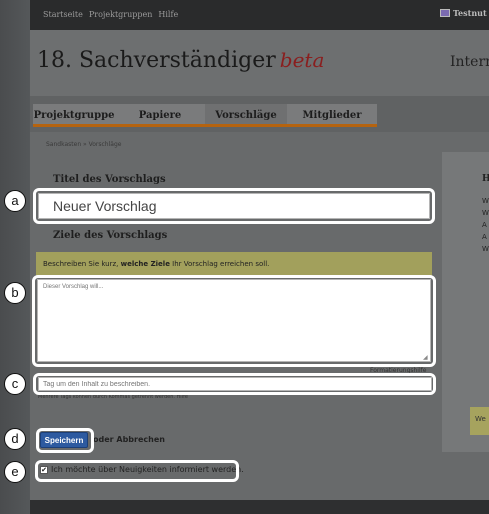 This screenshot has height=514, width=489. What do you see at coordinates (234, 384) in the screenshot?
I see `callout-ring-c` at bounding box center [234, 384].